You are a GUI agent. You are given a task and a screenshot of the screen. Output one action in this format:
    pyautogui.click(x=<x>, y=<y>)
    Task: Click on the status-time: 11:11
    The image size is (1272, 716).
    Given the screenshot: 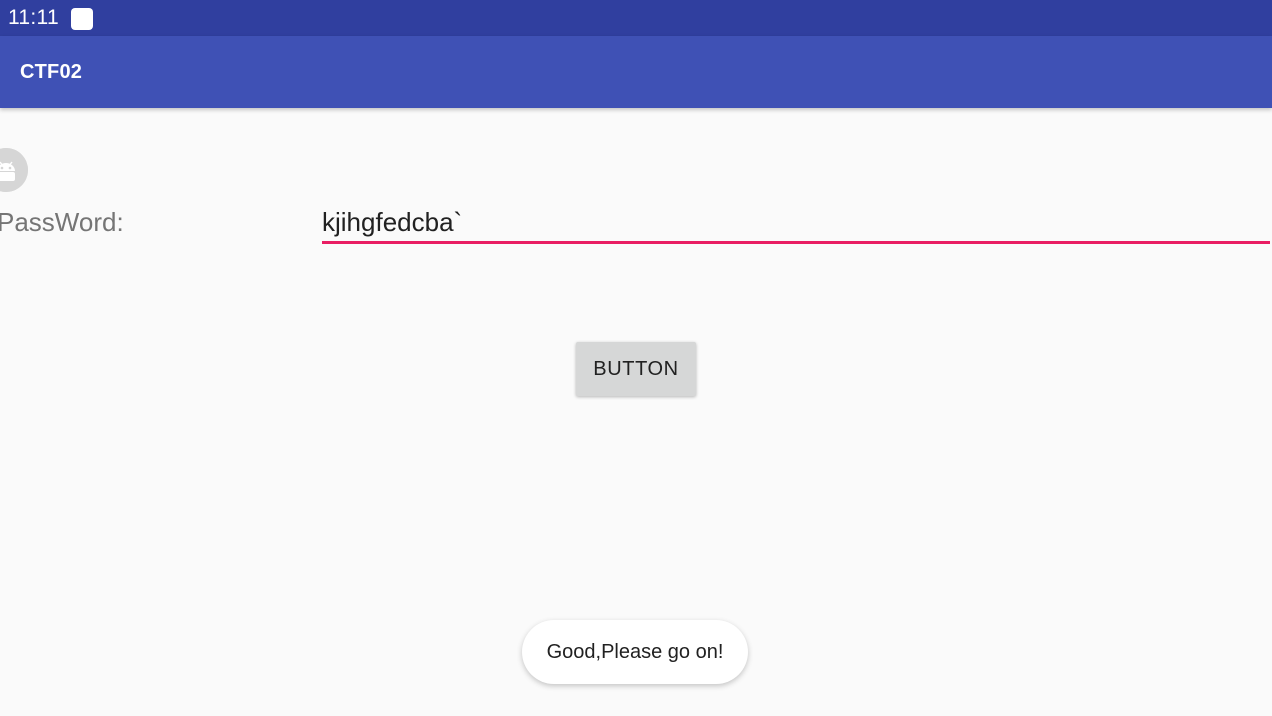 What is the action you would take?
    pyautogui.click(x=33, y=17)
    